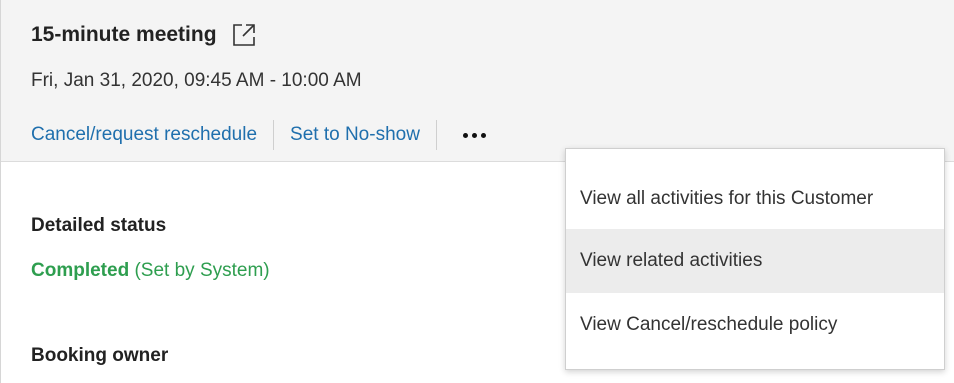 The width and height of the screenshot is (954, 383). I want to click on status-value: Completed, so click(80, 270).